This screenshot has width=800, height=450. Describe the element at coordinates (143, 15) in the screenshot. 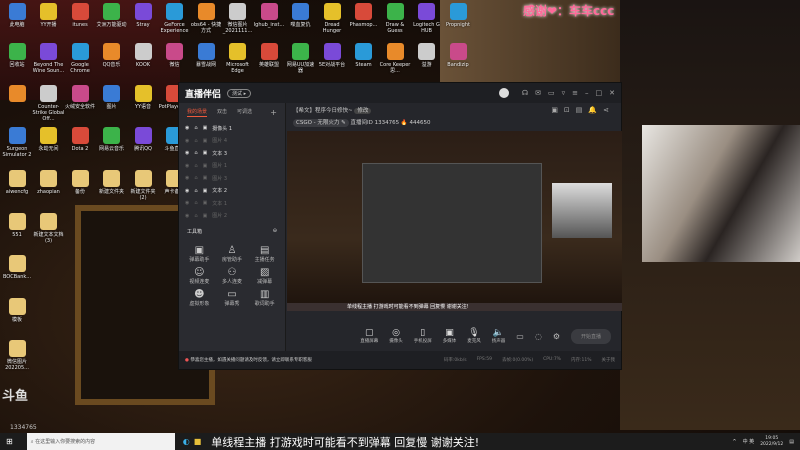

I see `desktop-icon: Stray` at that location.